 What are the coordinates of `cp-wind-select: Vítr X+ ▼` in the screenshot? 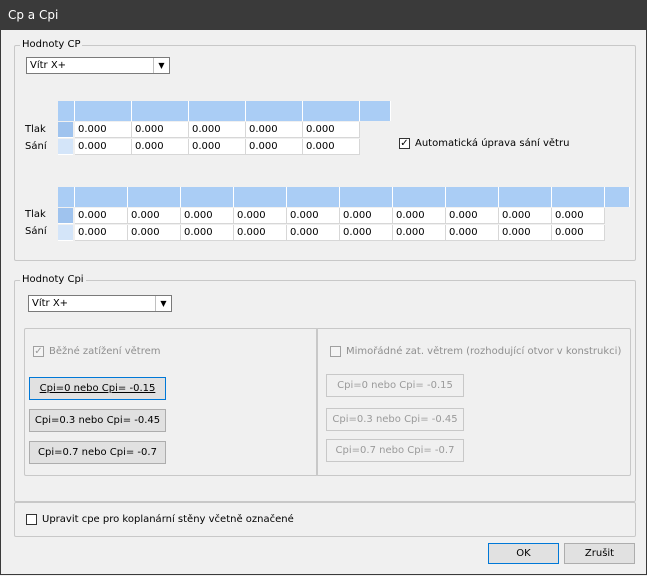 It's located at (98, 65).